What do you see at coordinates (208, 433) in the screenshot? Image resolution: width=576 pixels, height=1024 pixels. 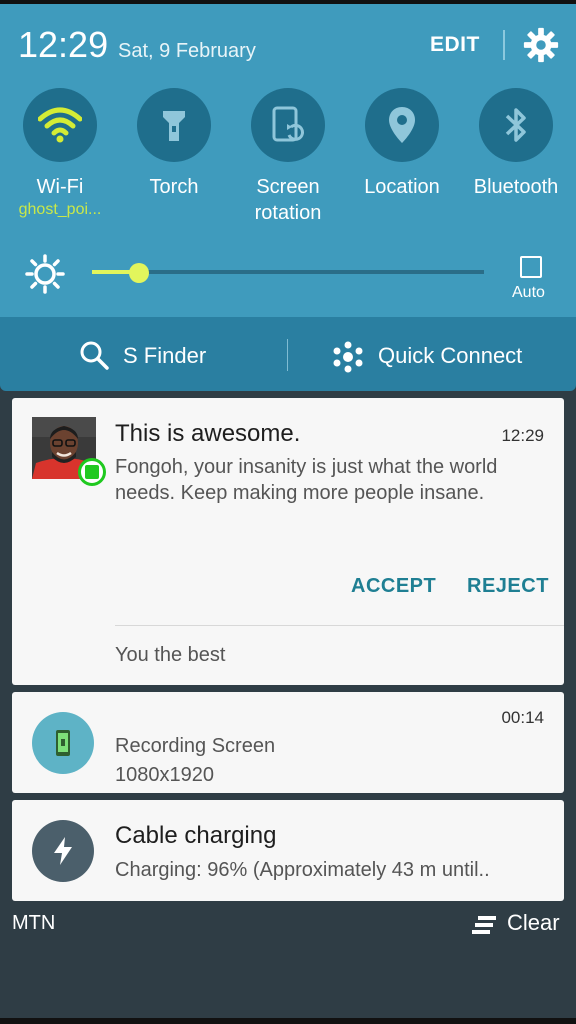 I see `notification-title: This is awesome.` at bounding box center [208, 433].